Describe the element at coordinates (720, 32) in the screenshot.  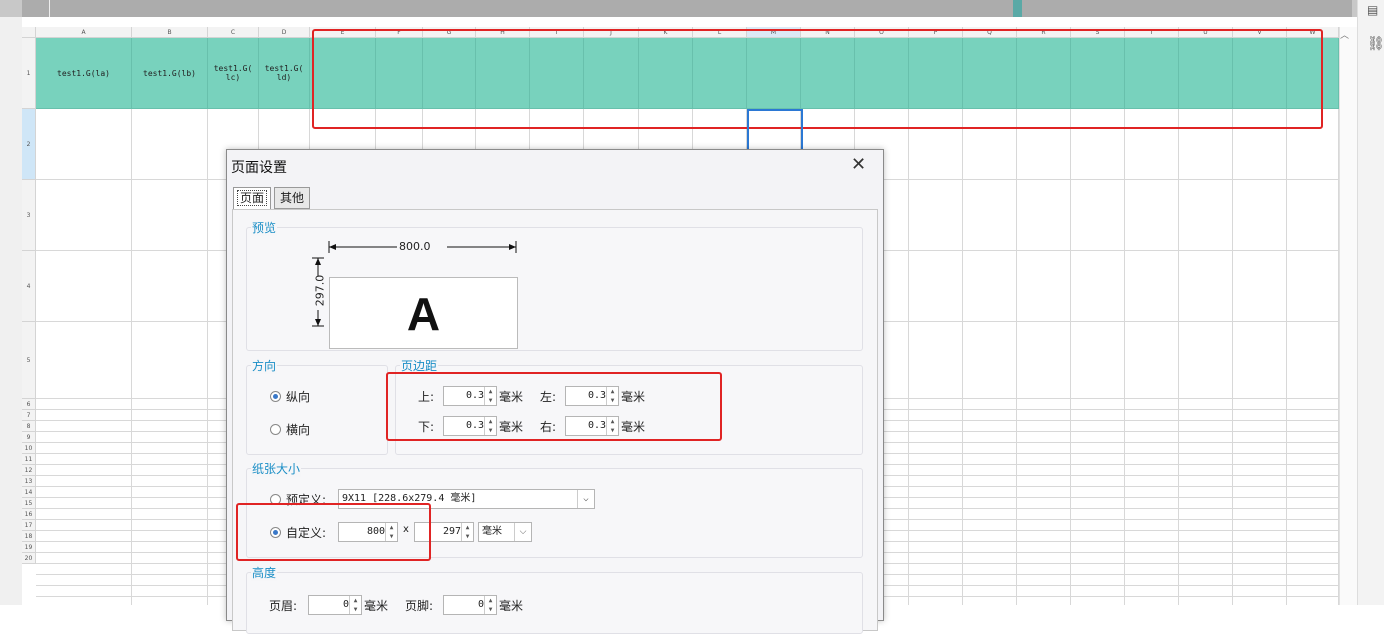
I see `column-header: L` at that location.